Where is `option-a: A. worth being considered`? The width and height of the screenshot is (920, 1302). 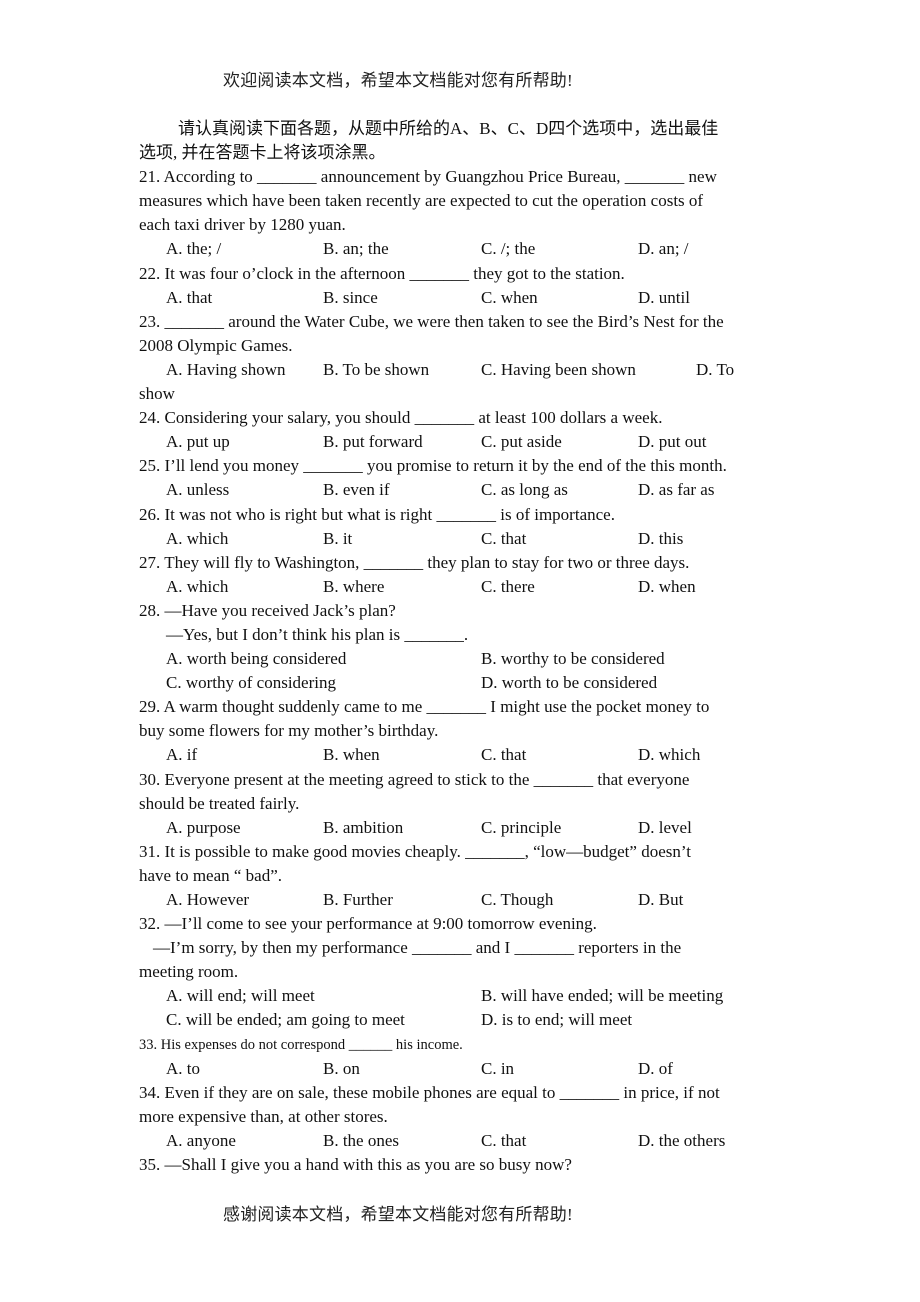
option-a: A. worth being considered is located at coordinates (256, 659).